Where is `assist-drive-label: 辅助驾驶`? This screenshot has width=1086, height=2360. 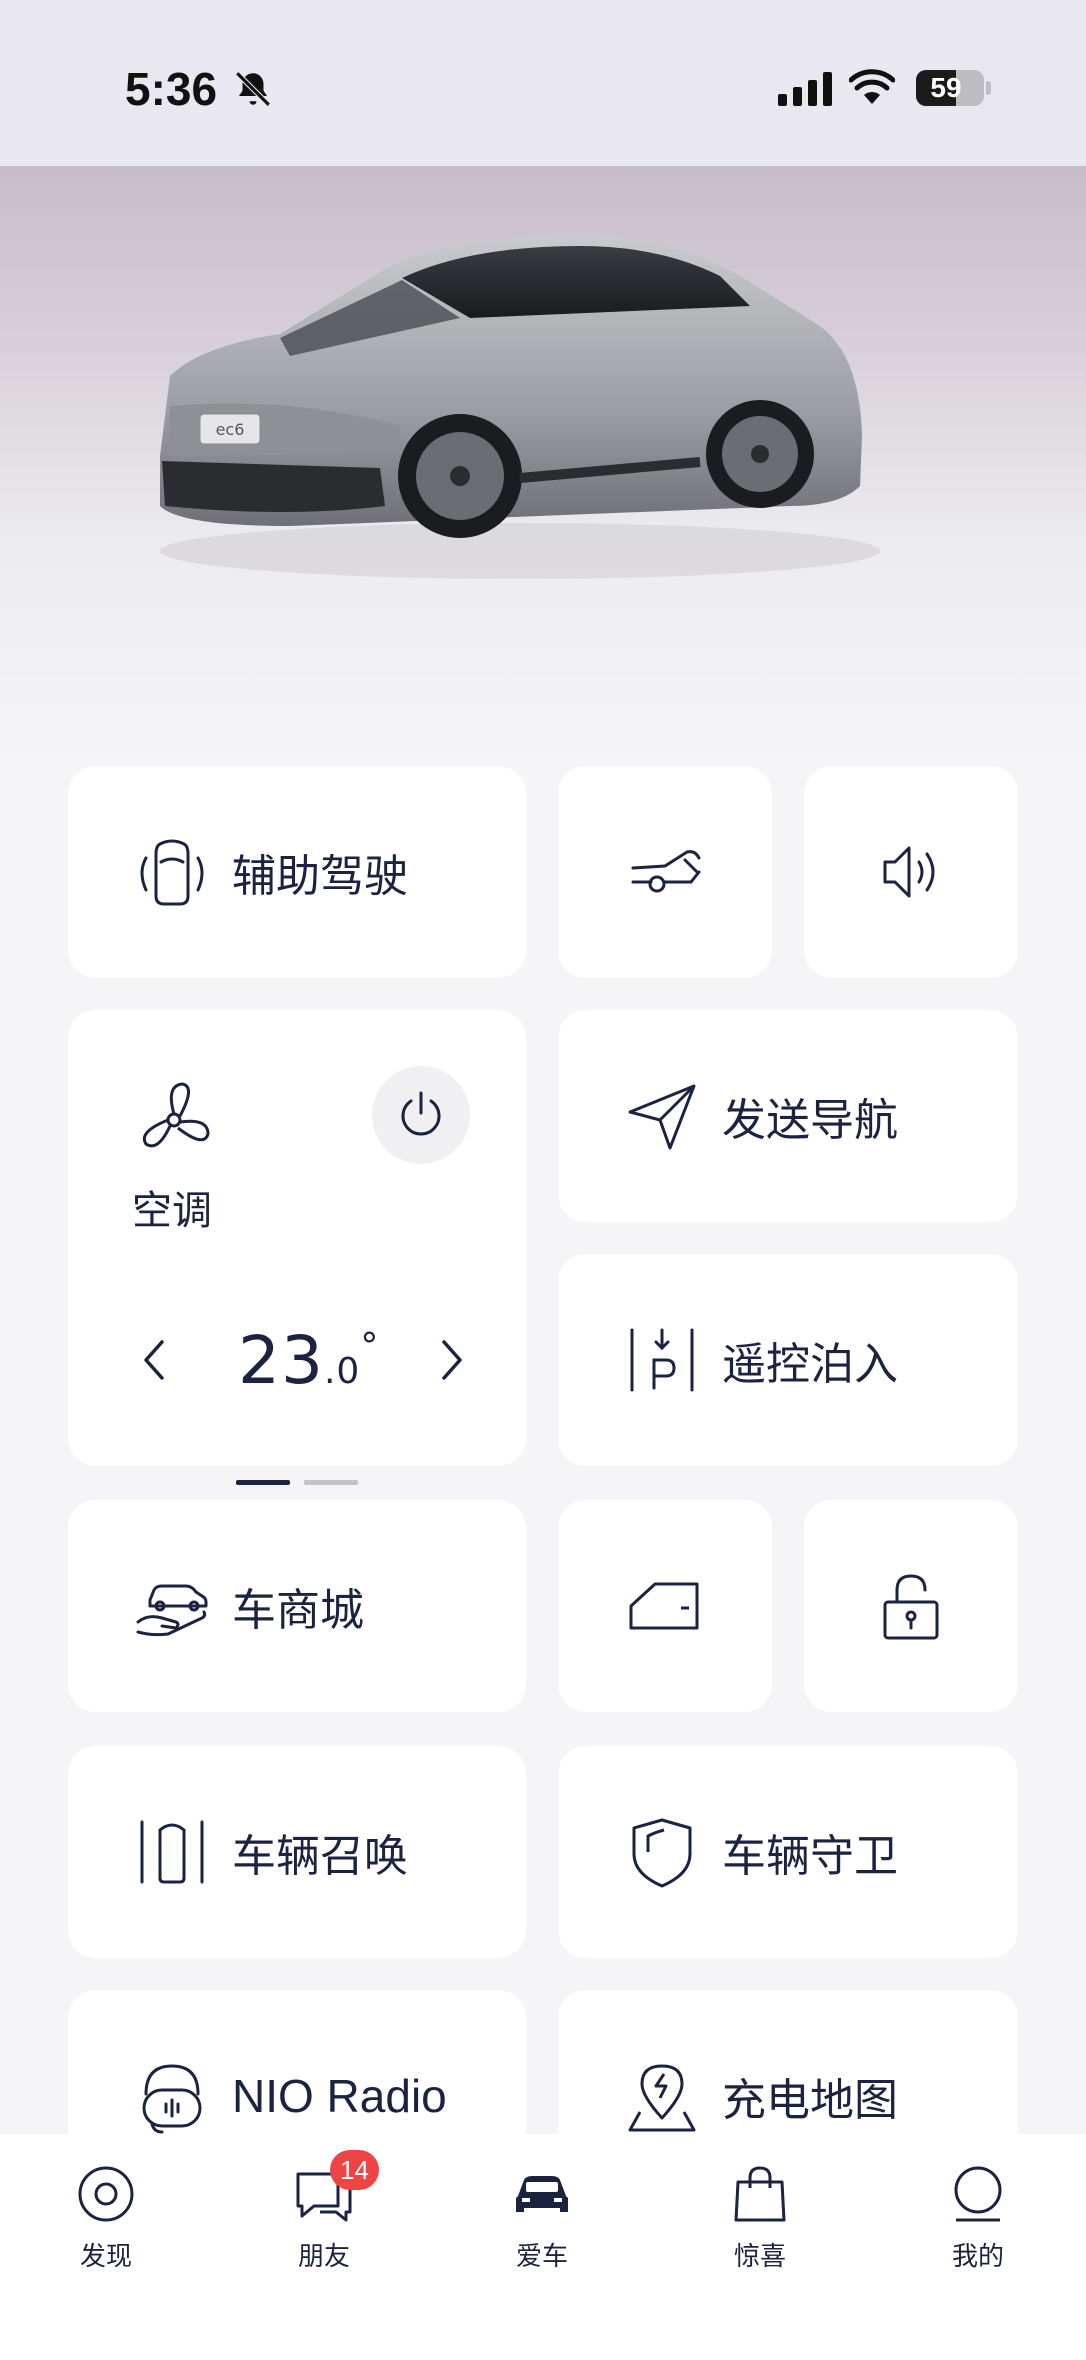
assist-drive-label: 辅助驾驶 is located at coordinates (320, 876).